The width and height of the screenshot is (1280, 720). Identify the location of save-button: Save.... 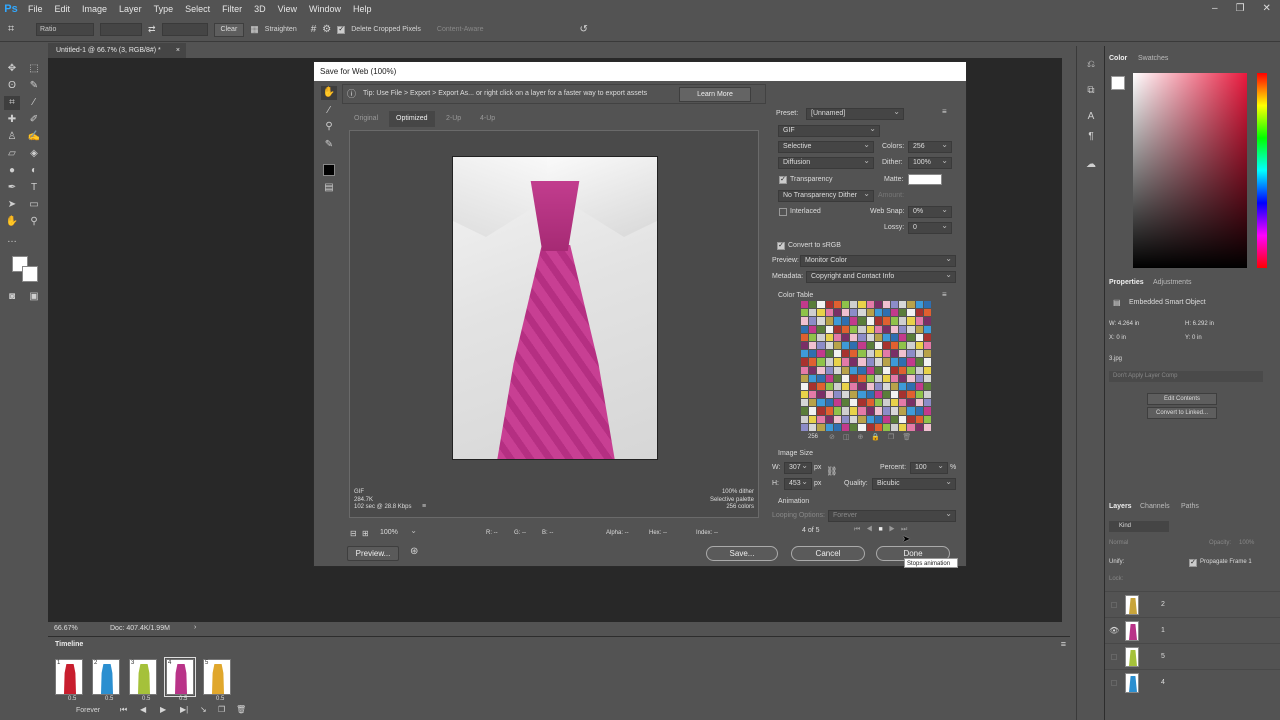
(742, 553).